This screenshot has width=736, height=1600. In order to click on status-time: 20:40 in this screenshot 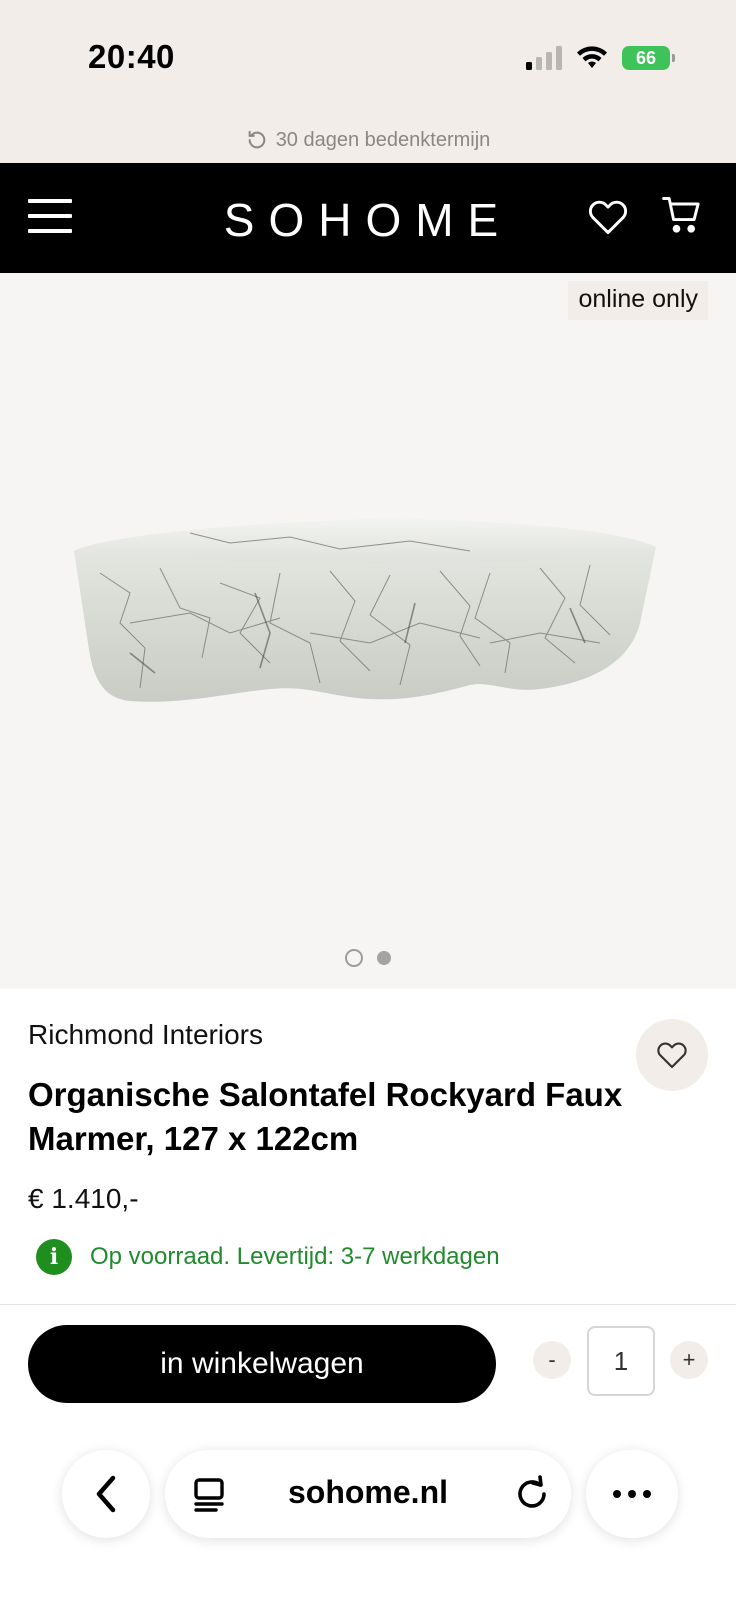, I will do `click(131, 56)`.